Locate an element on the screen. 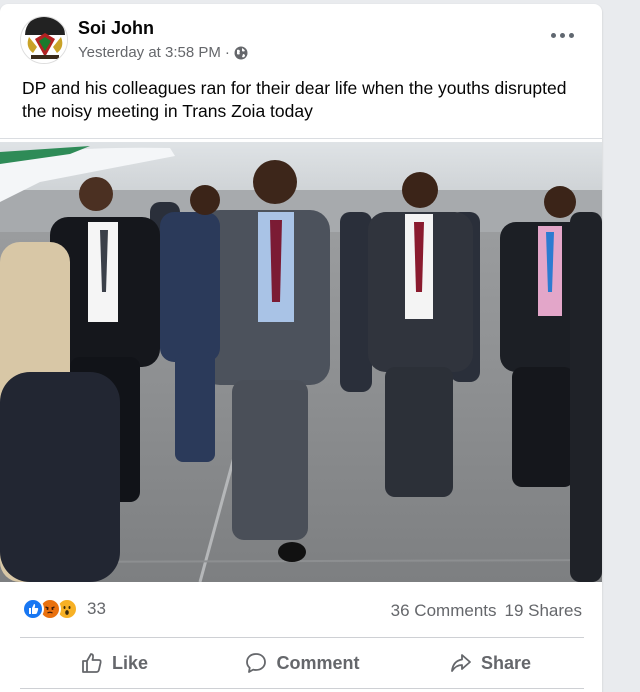 This screenshot has width=640, height=692. thumbs-up-icon is located at coordinates (92, 663).